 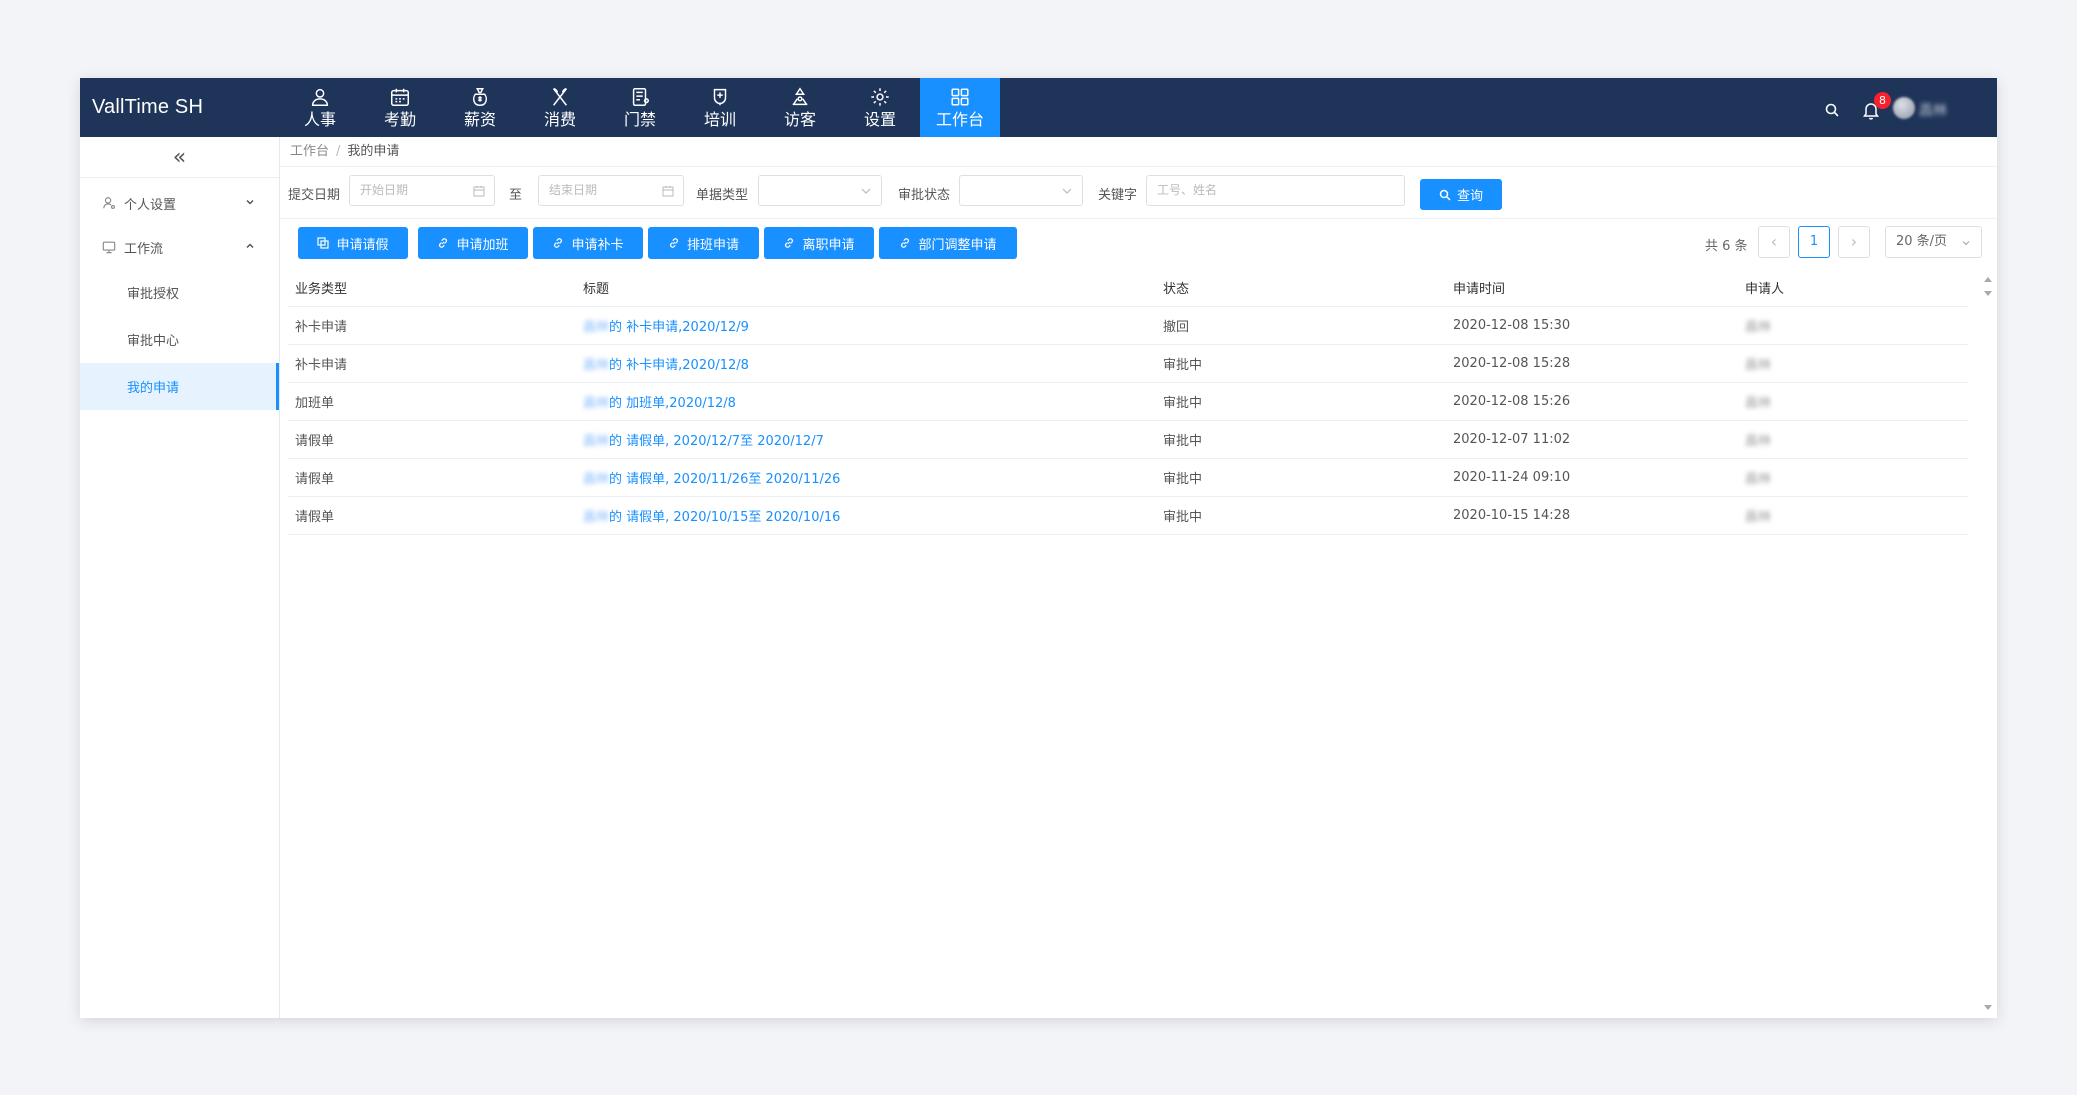 I want to click on cell-title-link: 昌林的 补卡申请,2020/12/9, so click(x=869, y=325).